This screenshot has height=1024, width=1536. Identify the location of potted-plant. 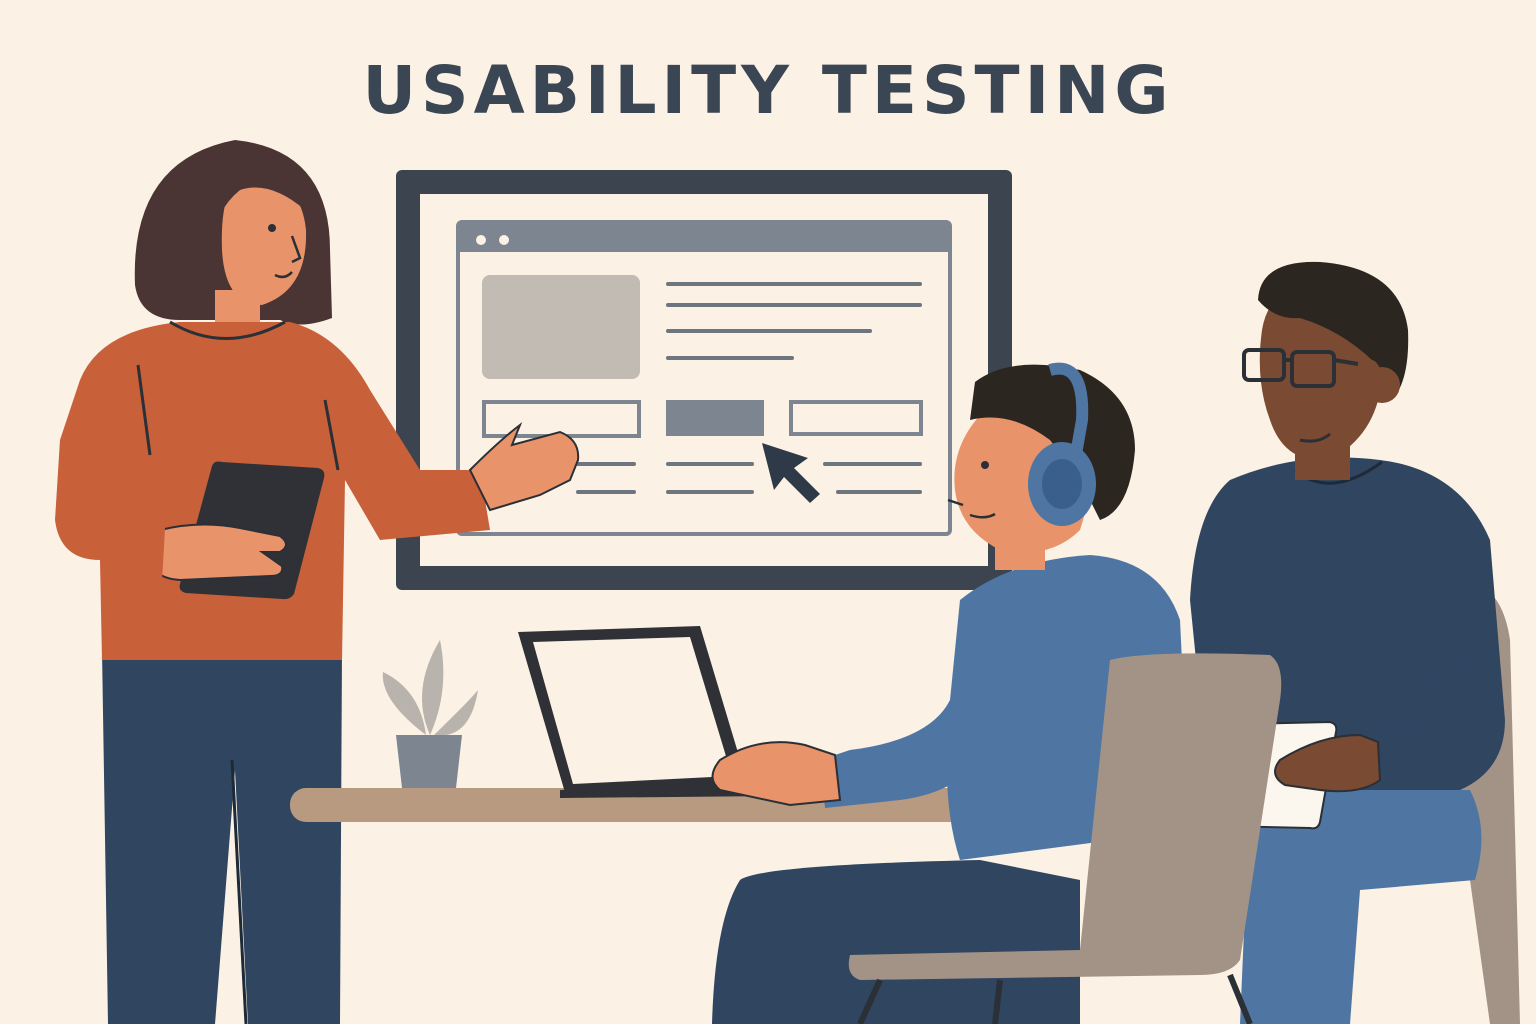
(430, 714).